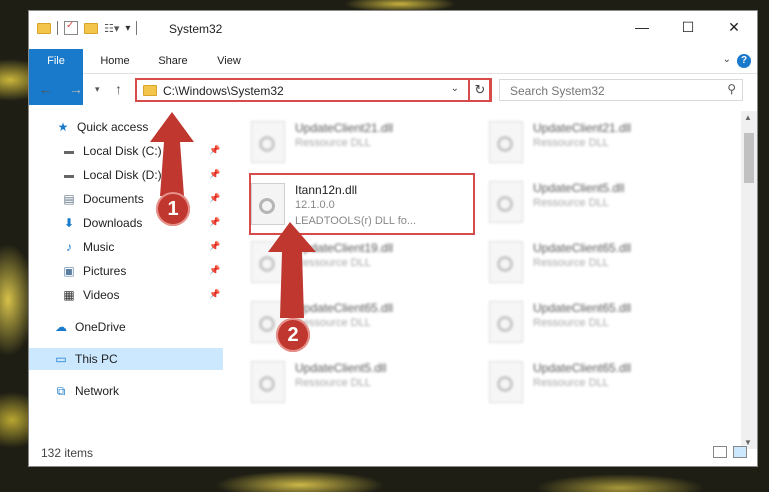 The width and height of the screenshot is (769, 492). I want to click on callout-badge-1: 1, so click(173, 209).